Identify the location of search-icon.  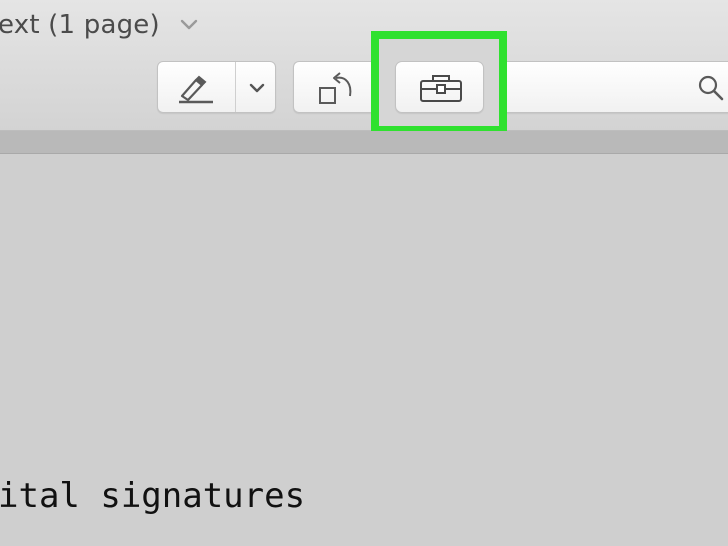
(711, 88).